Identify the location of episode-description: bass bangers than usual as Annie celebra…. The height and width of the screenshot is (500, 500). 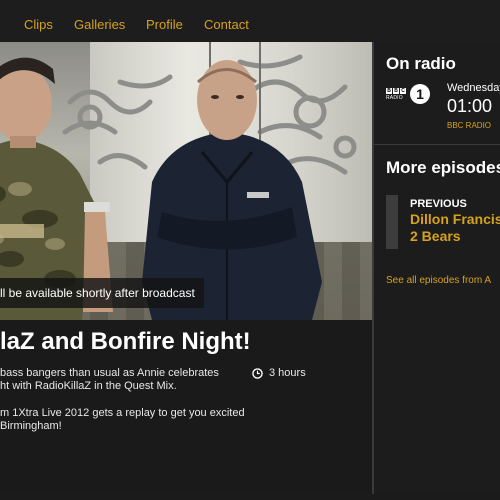
(122, 400).